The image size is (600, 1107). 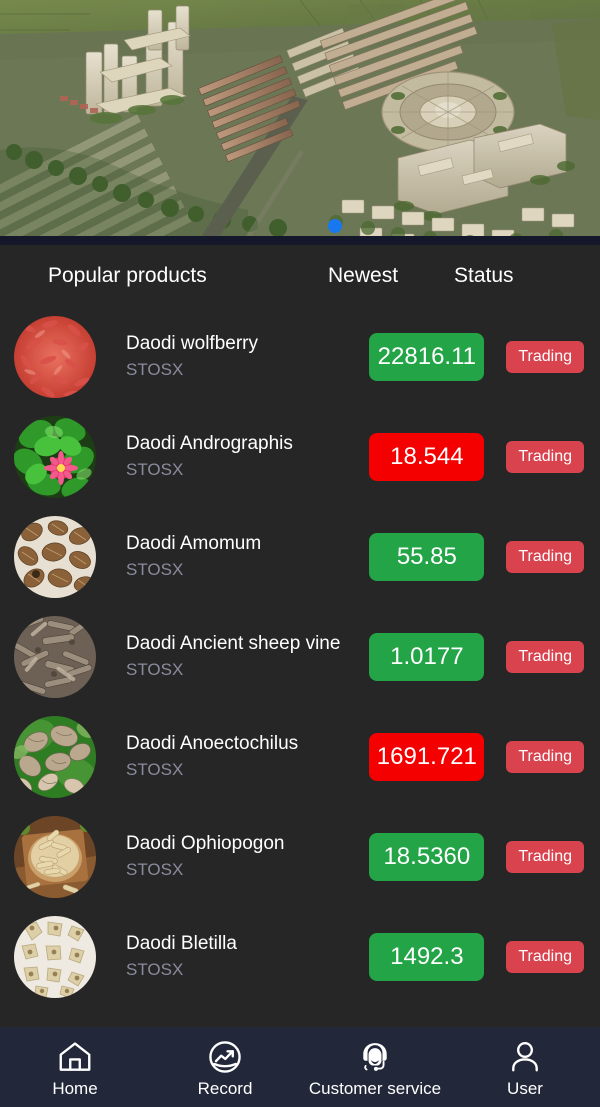 I want to click on dried-roots-thumb, so click(x=55, y=657).